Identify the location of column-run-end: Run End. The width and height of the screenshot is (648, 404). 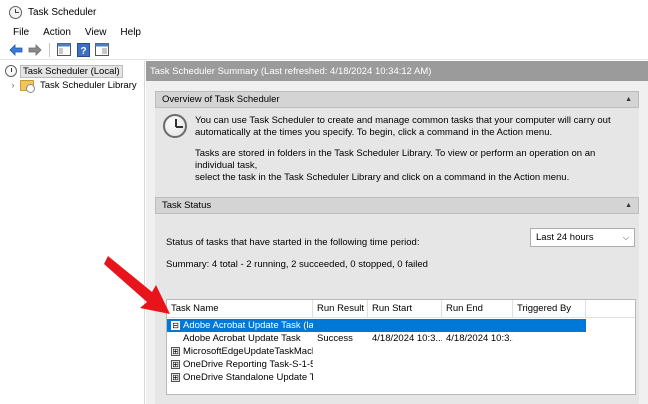
(477, 309).